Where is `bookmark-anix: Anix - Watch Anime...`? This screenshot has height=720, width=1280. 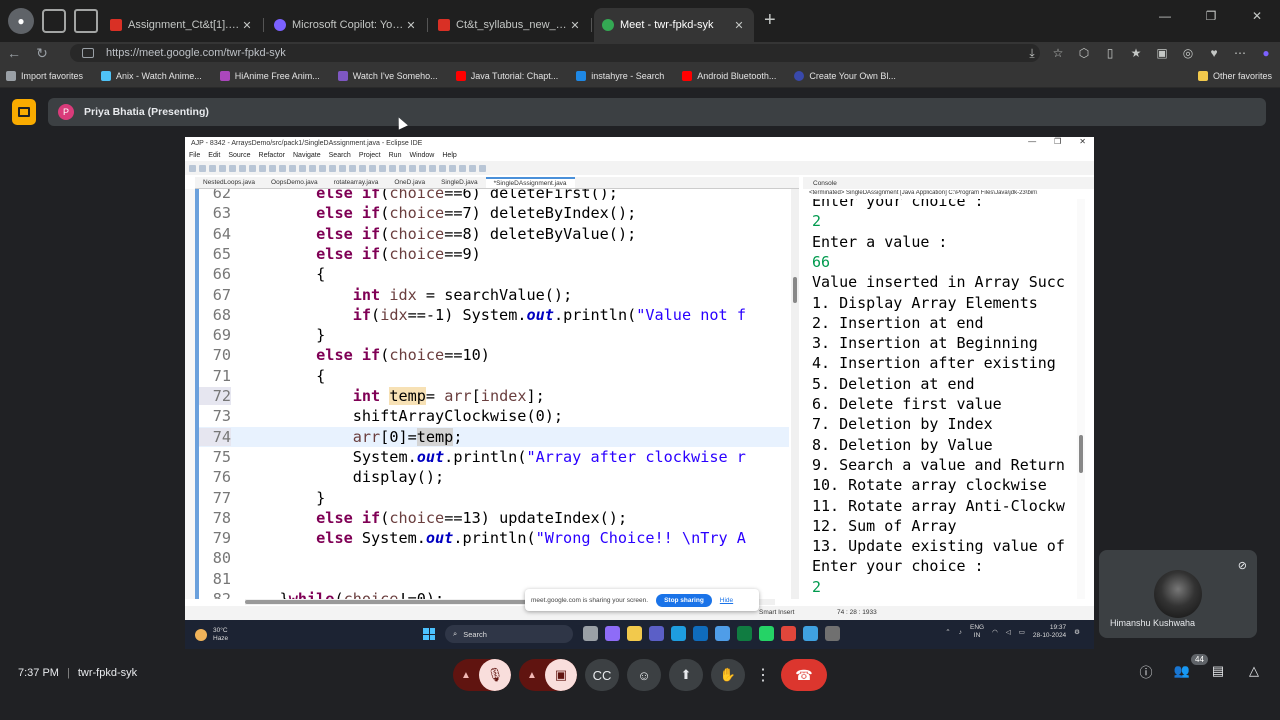
bookmark-anix: Anix - Watch Anime... is located at coordinates (151, 75).